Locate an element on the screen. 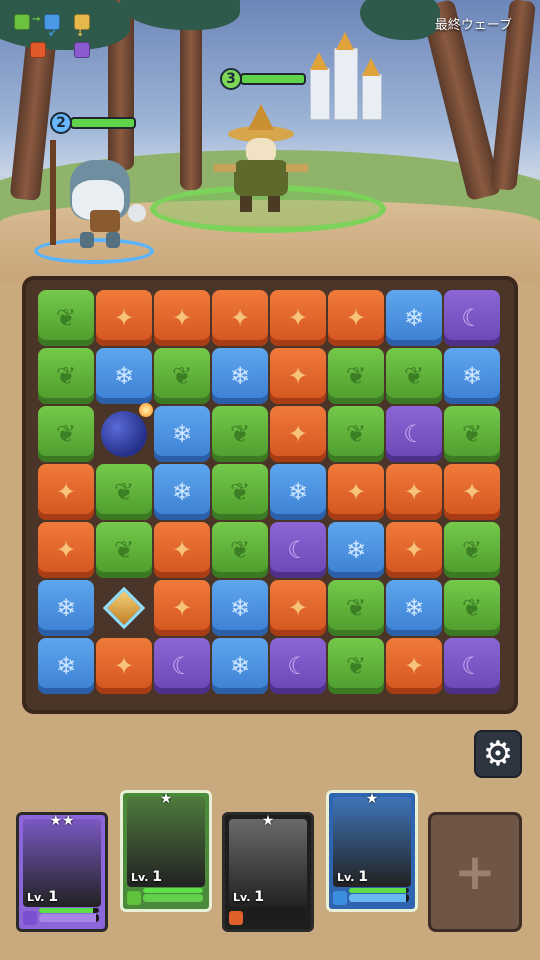  settings-button: ⚙ is located at coordinates (498, 754).